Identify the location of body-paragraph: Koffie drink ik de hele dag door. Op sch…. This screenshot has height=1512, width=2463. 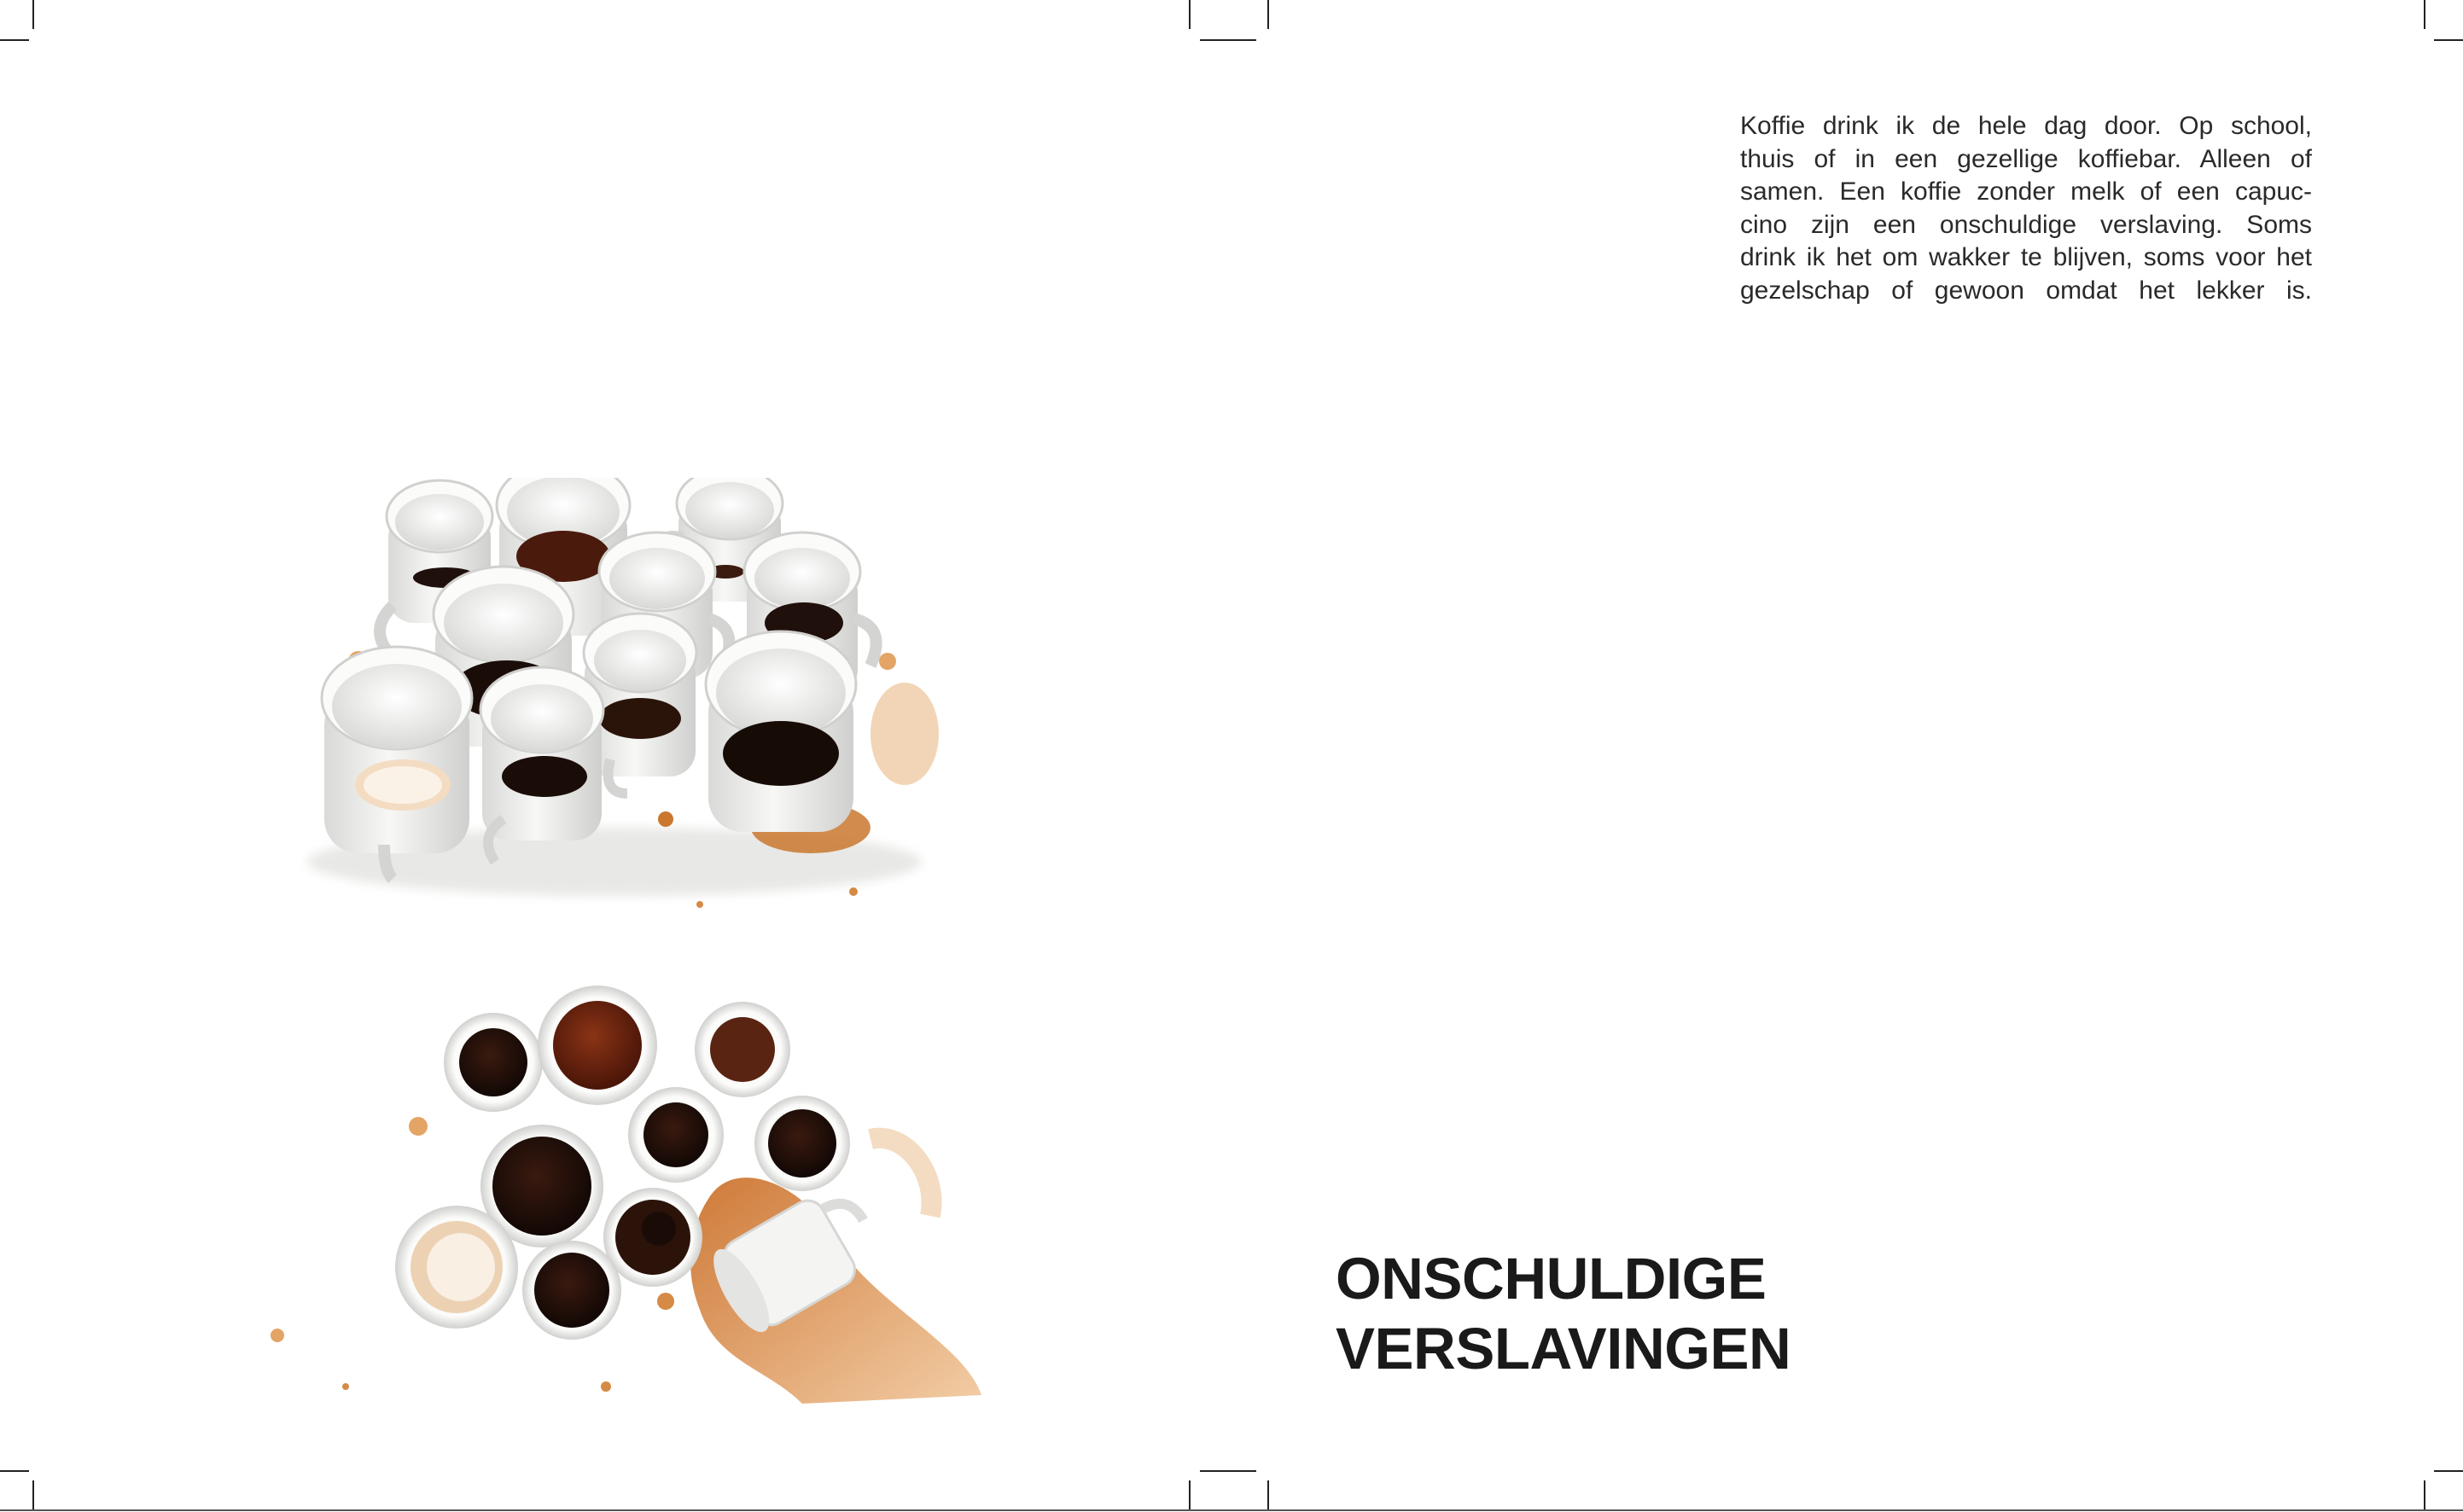
(2026, 208).